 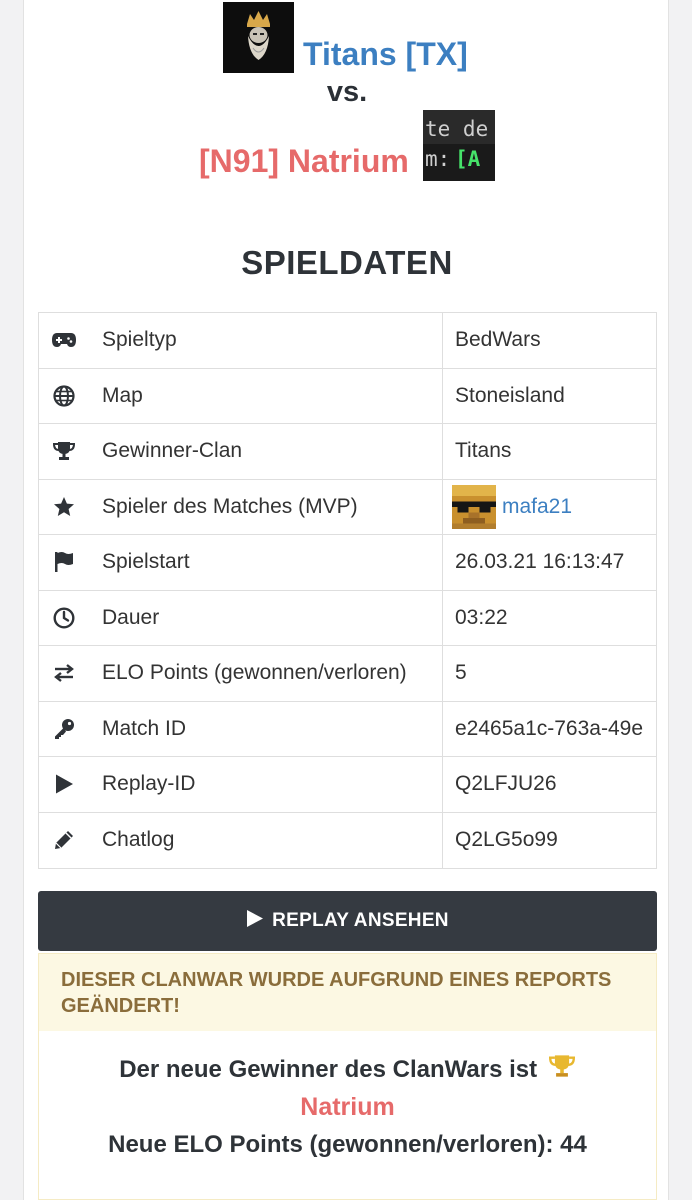 I want to click on new-elo-points: Neue ELO Points (gewonnen/verloren): 44, so click(x=347, y=1144).